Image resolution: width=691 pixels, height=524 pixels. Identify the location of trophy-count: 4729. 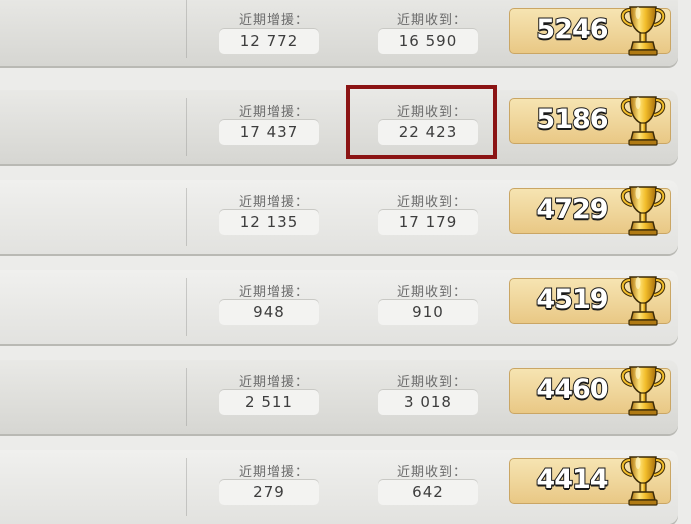
(572, 209).